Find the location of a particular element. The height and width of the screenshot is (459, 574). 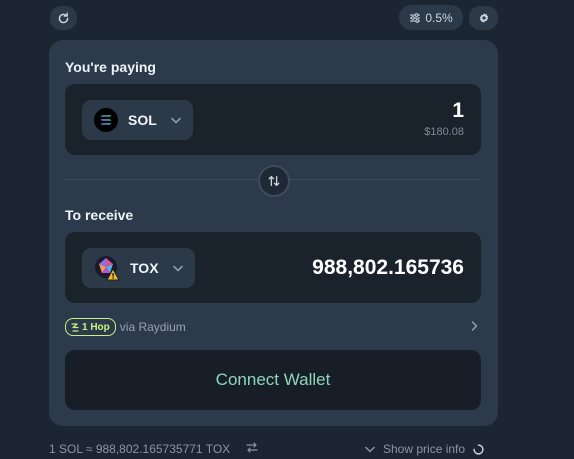

pay-usd-value: $180.08 is located at coordinates (444, 132).